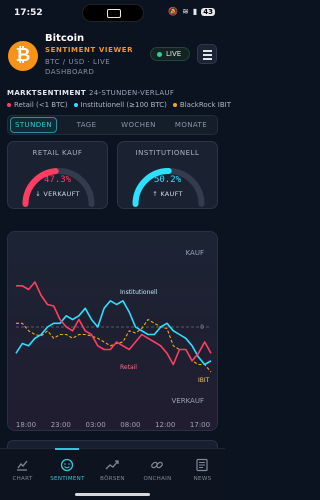  Describe the element at coordinates (188, 401) in the screenshot. I see `y-bottom-label: VERKAUF` at that location.